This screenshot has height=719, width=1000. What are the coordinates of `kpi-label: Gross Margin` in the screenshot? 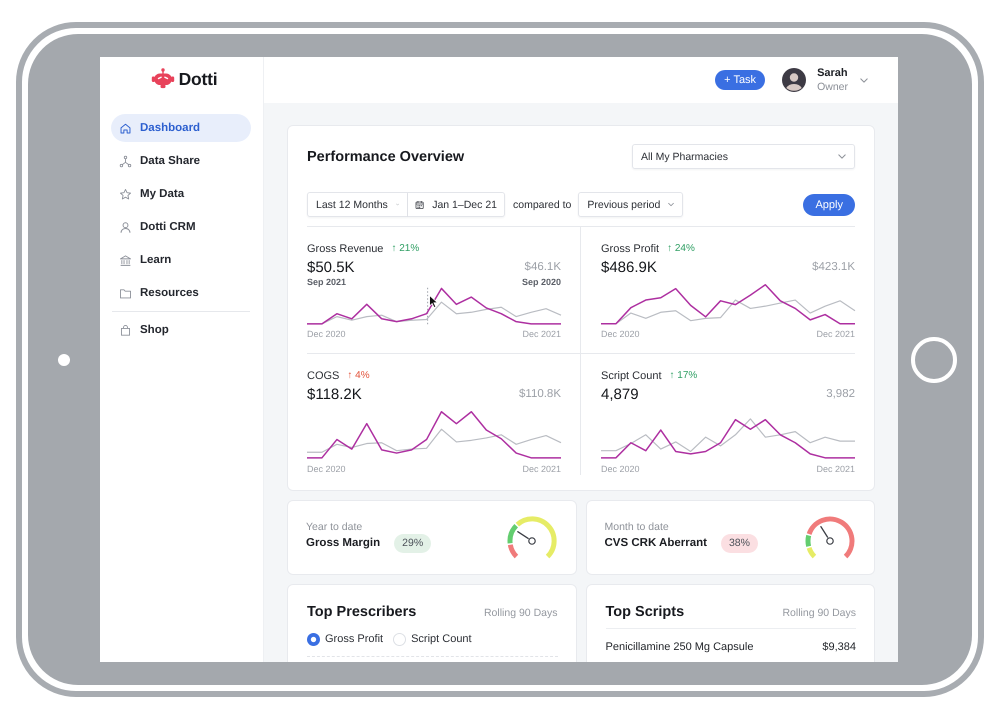 It's located at (343, 543).